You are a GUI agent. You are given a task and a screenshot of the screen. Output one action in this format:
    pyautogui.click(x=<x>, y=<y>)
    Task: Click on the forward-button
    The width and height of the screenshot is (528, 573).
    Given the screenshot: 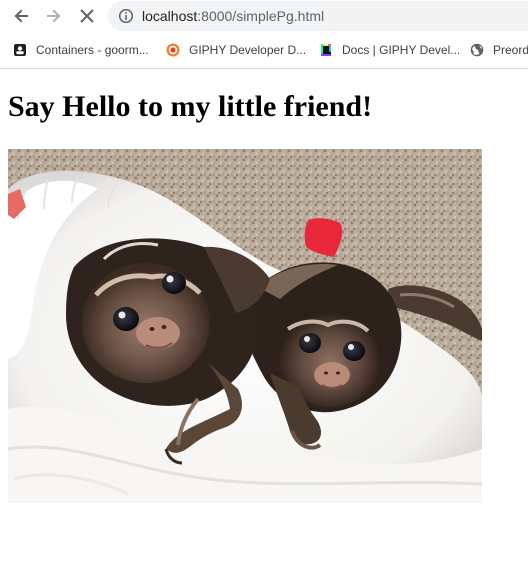 What is the action you would take?
    pyautogui.click(x=54, y=16)
    